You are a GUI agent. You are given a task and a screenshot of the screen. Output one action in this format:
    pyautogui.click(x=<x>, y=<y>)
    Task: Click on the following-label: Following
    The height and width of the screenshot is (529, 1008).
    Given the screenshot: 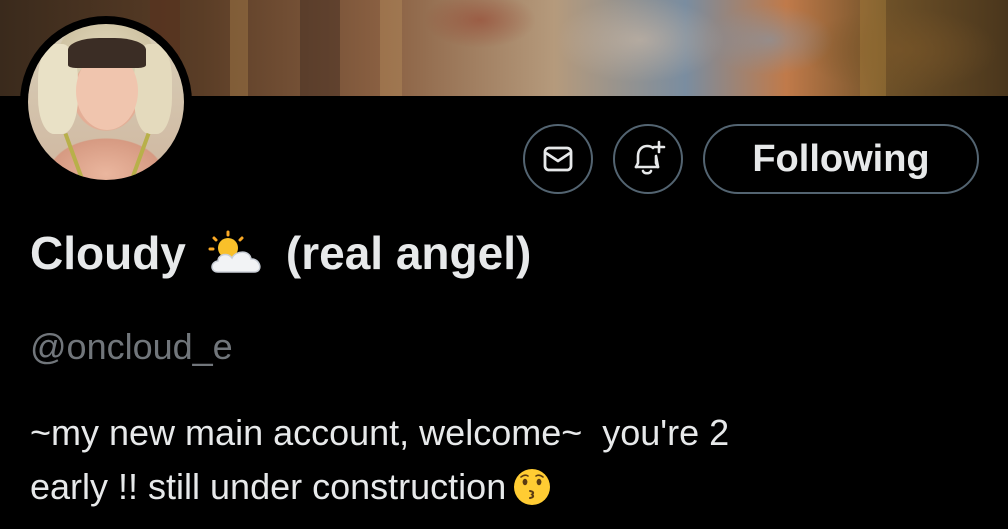 What is the action you would take?
    pyautogui.click(x=841, y=158)
    